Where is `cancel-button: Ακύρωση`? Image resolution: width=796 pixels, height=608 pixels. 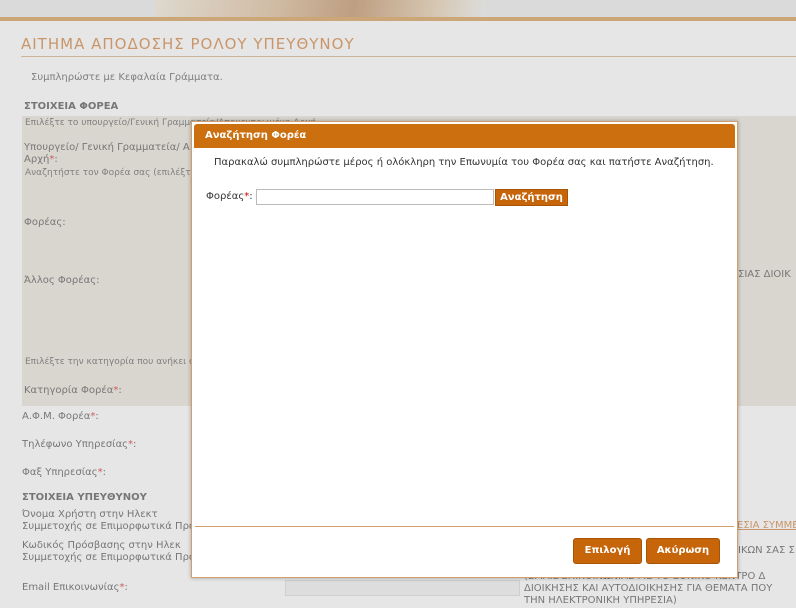 cancel-button: Ακύρωση is located at coordinates (683, 551).